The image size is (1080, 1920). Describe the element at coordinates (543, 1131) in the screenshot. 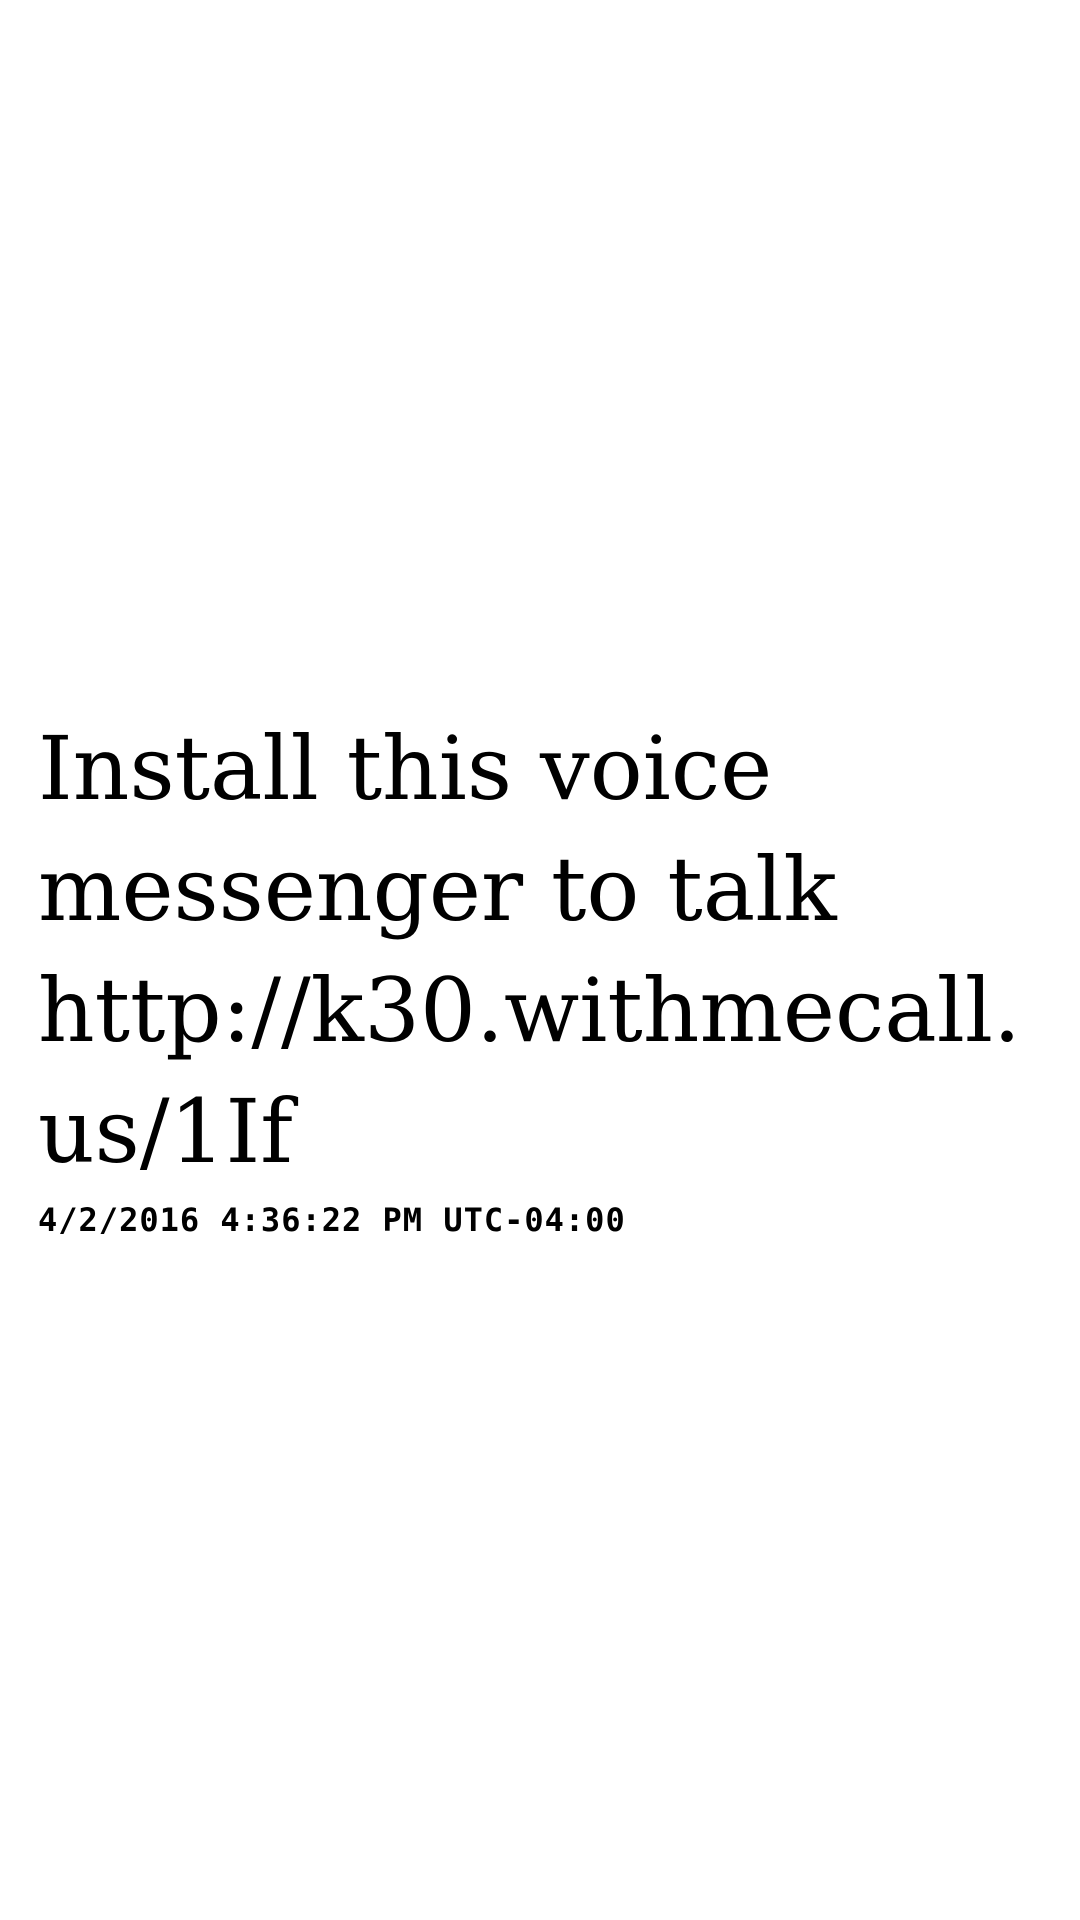

I see `message-link-line: us/1If` at that location.